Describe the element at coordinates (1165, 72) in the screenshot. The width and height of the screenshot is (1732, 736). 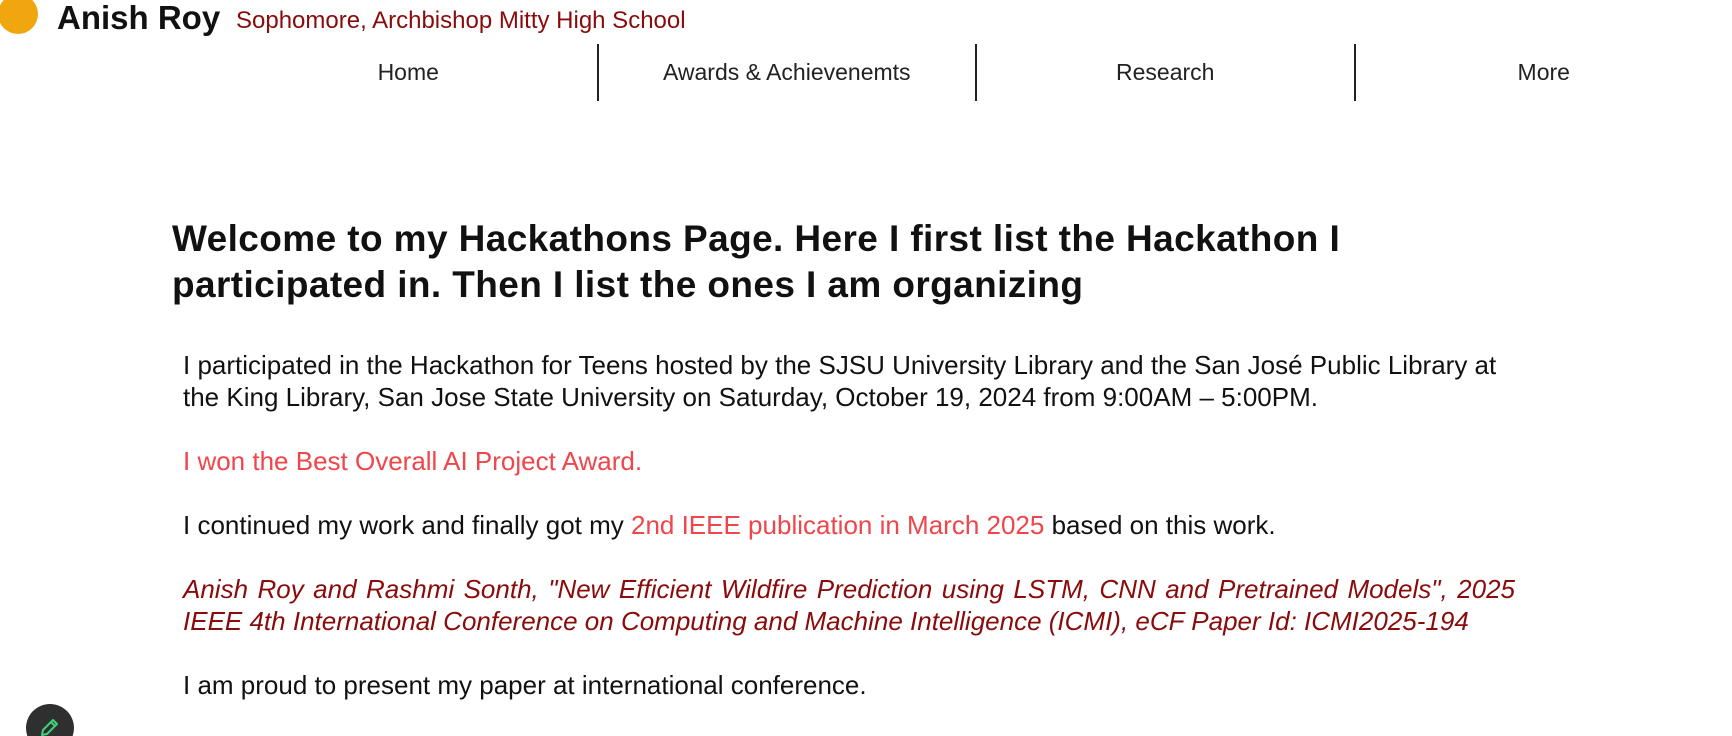
I see `nav-item-research: Research` at that location.